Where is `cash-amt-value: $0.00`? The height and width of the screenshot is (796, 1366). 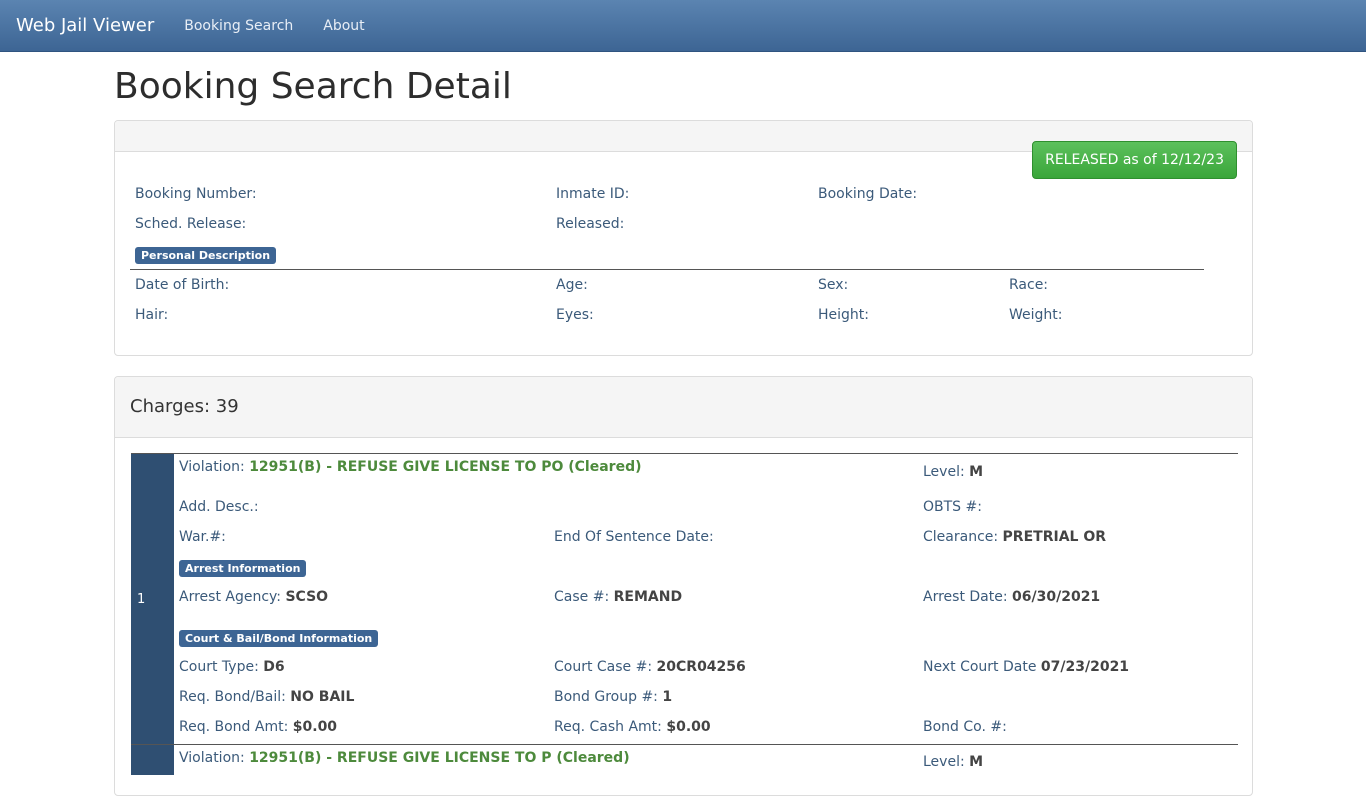 cash-amt-value: $0.00 is located at coordinates (688, 727).